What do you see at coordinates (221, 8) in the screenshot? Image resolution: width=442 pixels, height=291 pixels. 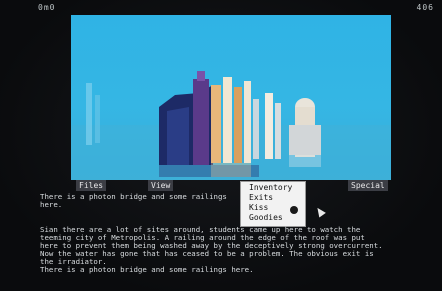 I see `status-bar: 0m0 406` at bounding box center [221, 8].